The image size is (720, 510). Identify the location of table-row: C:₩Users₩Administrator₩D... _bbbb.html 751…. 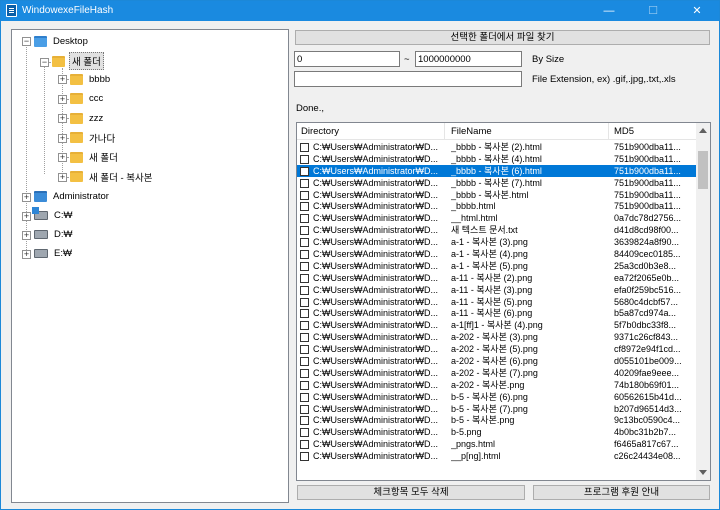
(497, 206).